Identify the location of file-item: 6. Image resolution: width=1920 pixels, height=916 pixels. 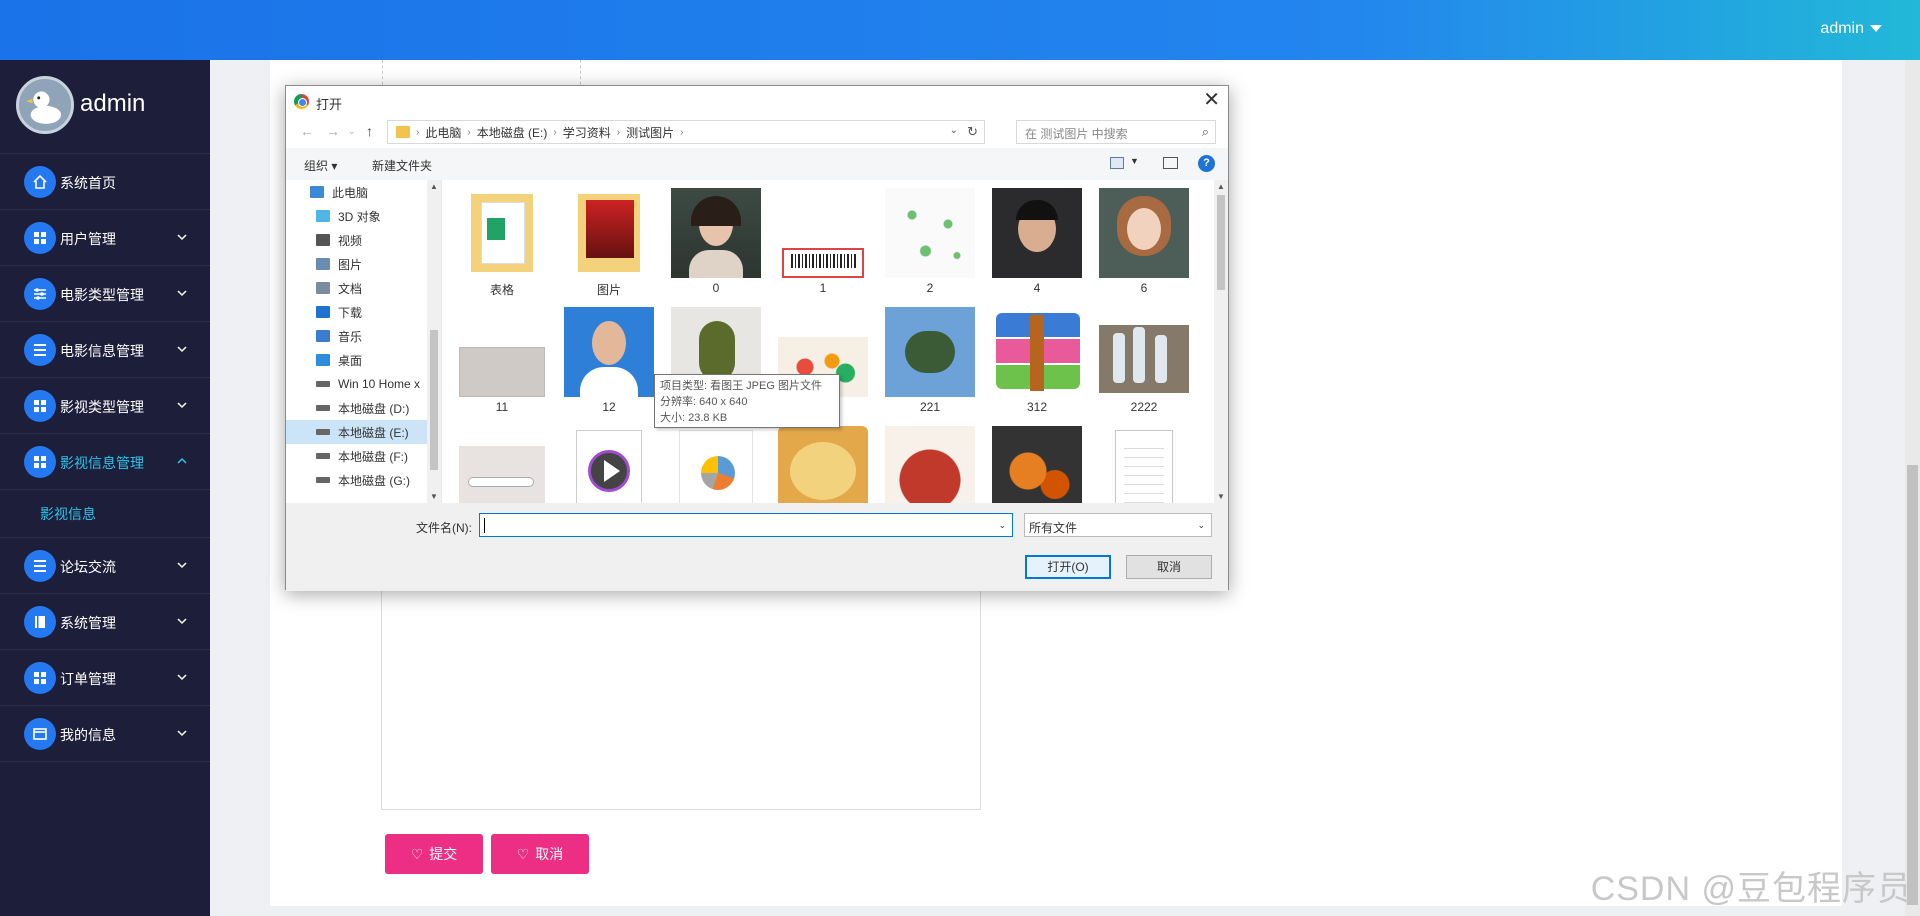
(1144, 241).